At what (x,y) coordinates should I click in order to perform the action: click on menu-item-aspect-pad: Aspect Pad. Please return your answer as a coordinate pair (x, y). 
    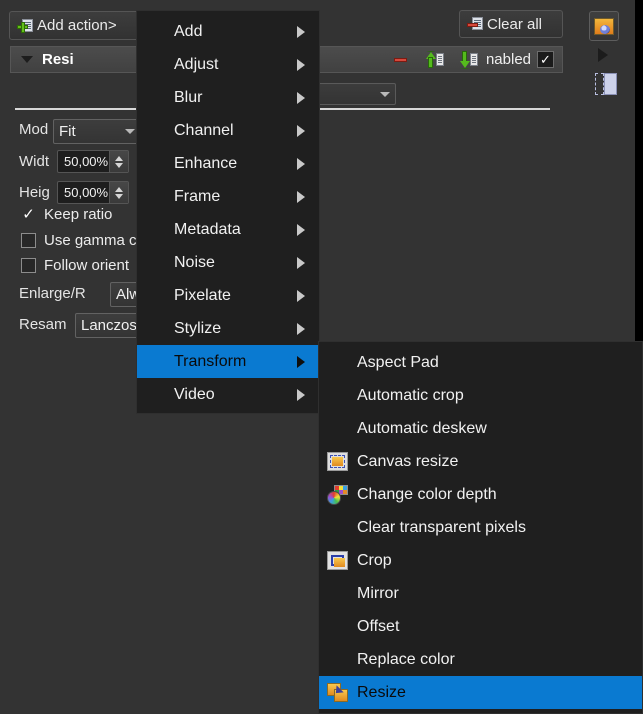
    Looking at the image, I should click on (480, 362).